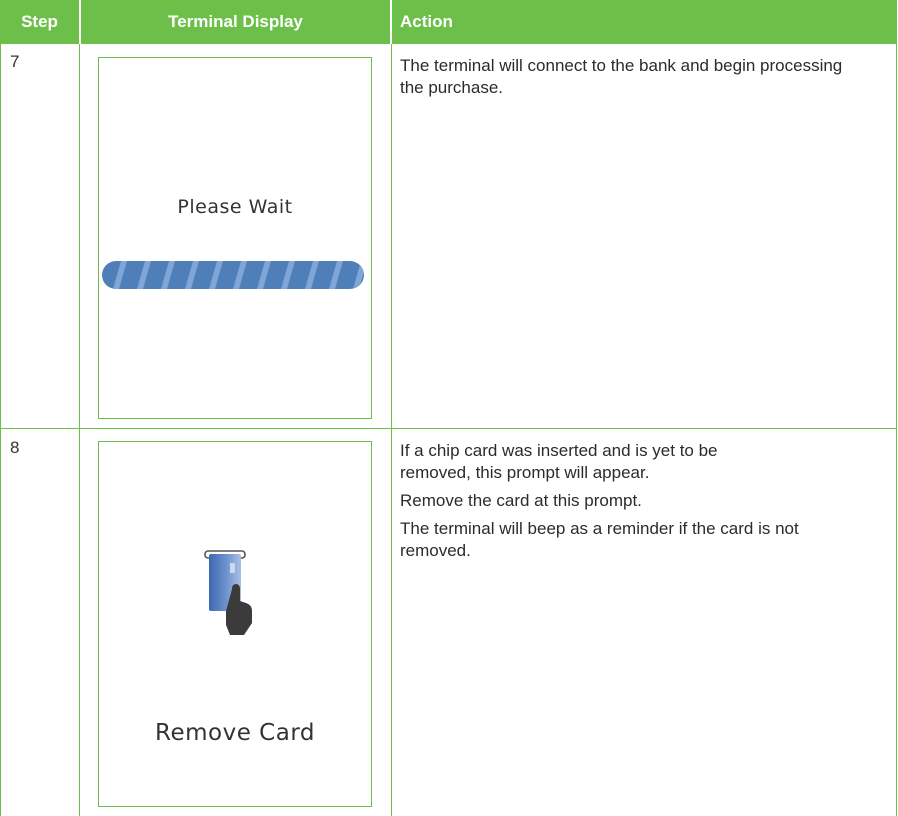 The width and height of the screenshot is (898, 816). Describe the element at coordinates (235, 238) in the screenshot. I see `terminal-screen: Please Wait` at that location.